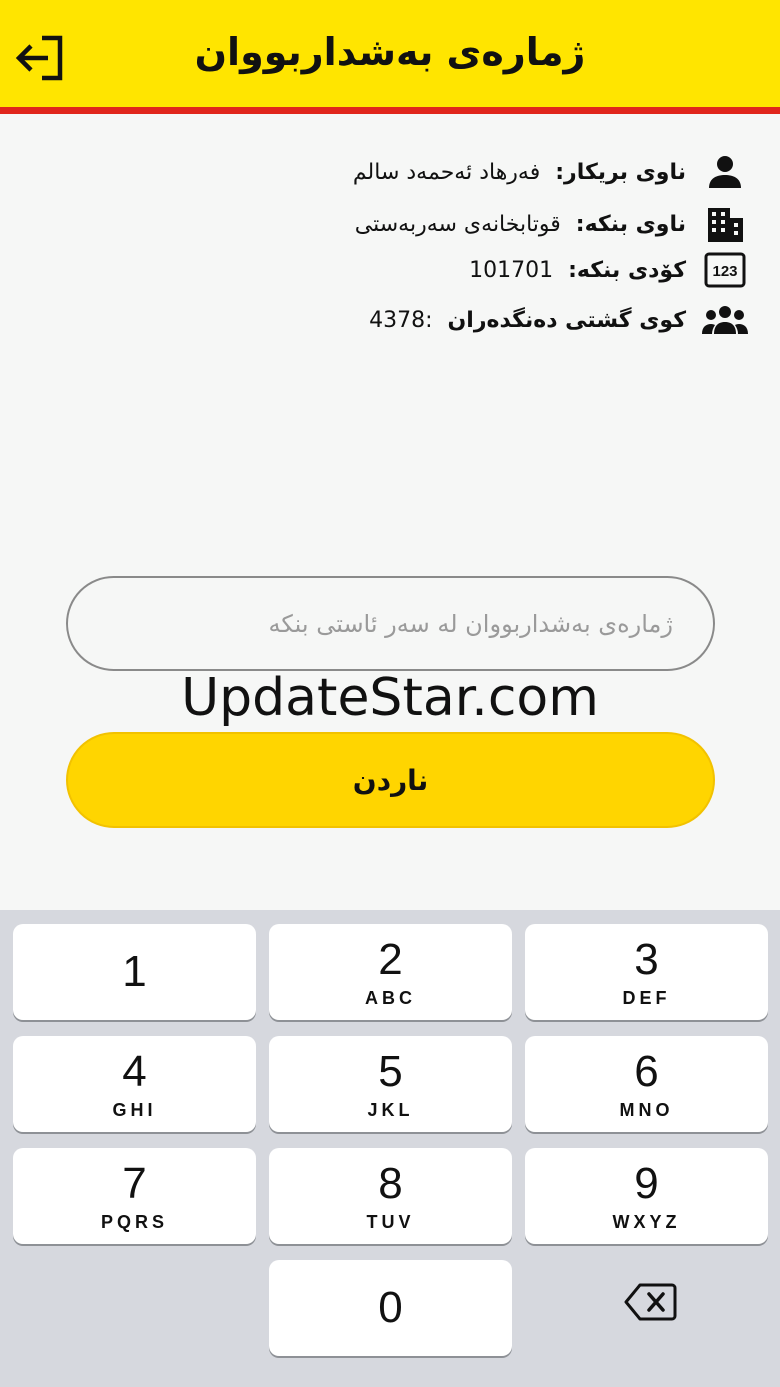  Describe the element at coordinates (620, 172) in the screenshot. I see `agent-label: ناوی بریکار:` at that location.